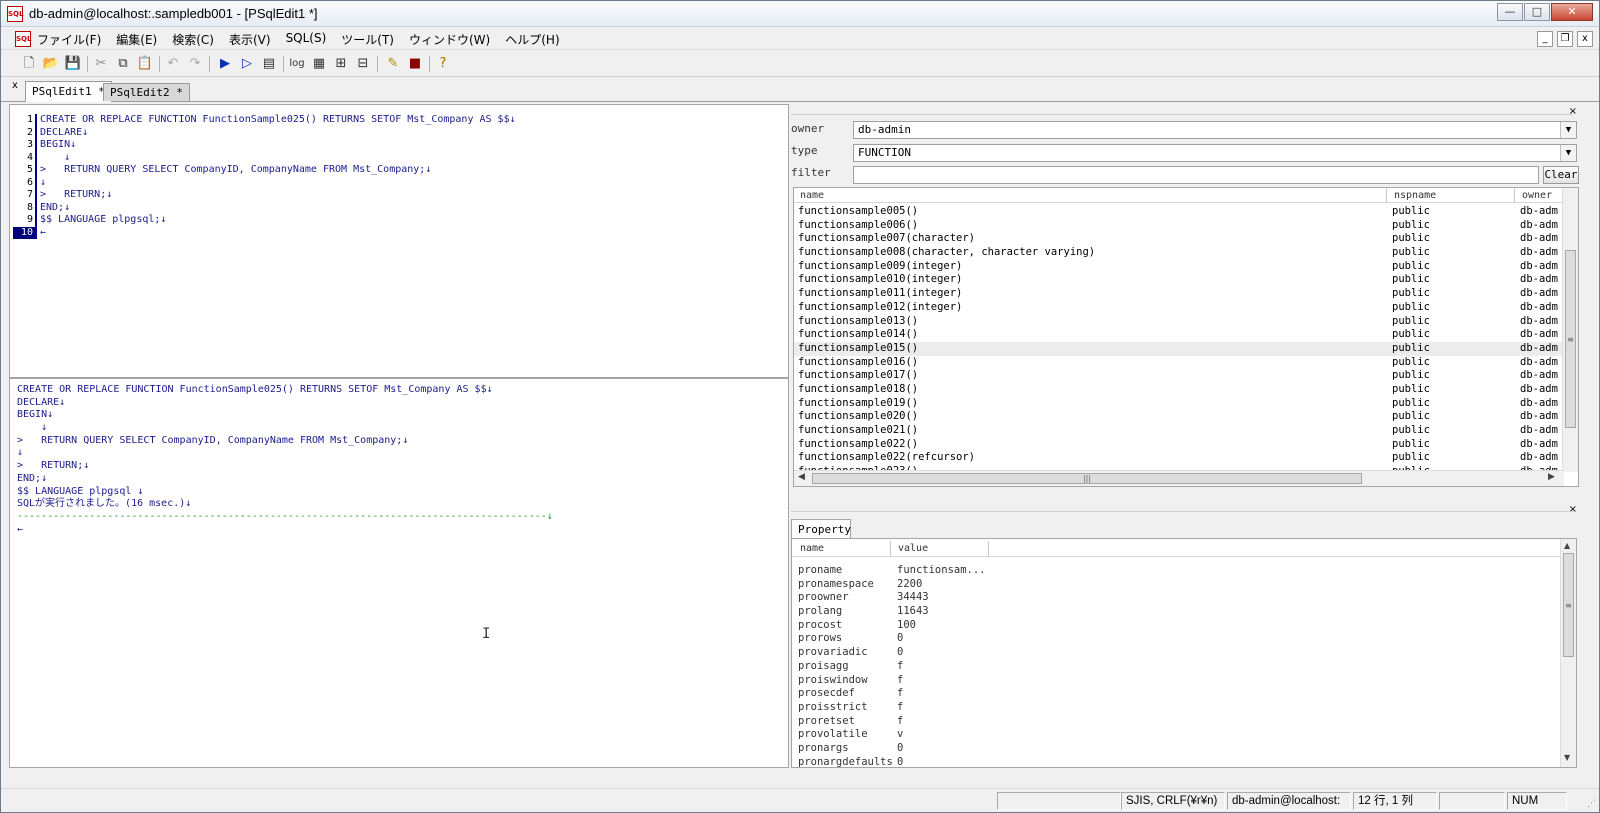  I want to click on book-icon: ■, so click(415, 64).